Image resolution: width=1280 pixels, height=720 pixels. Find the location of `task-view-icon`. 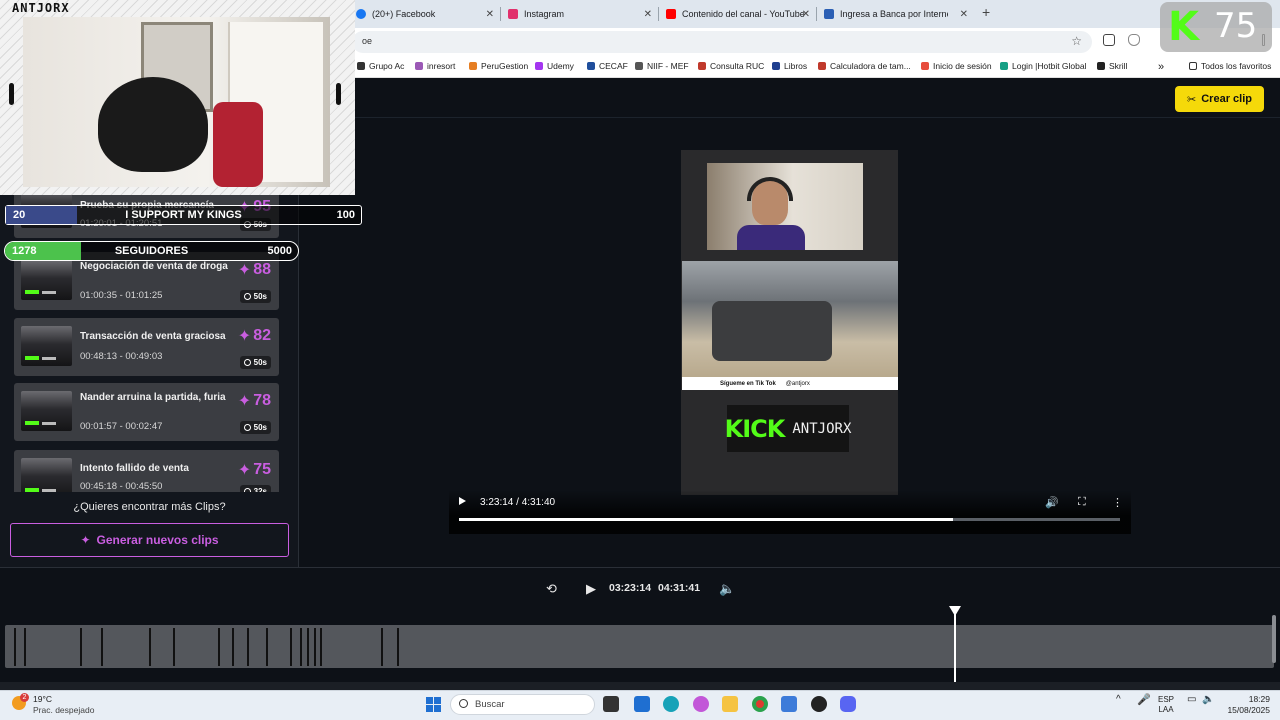

task-view-icon is located at coordinates (611, 704).